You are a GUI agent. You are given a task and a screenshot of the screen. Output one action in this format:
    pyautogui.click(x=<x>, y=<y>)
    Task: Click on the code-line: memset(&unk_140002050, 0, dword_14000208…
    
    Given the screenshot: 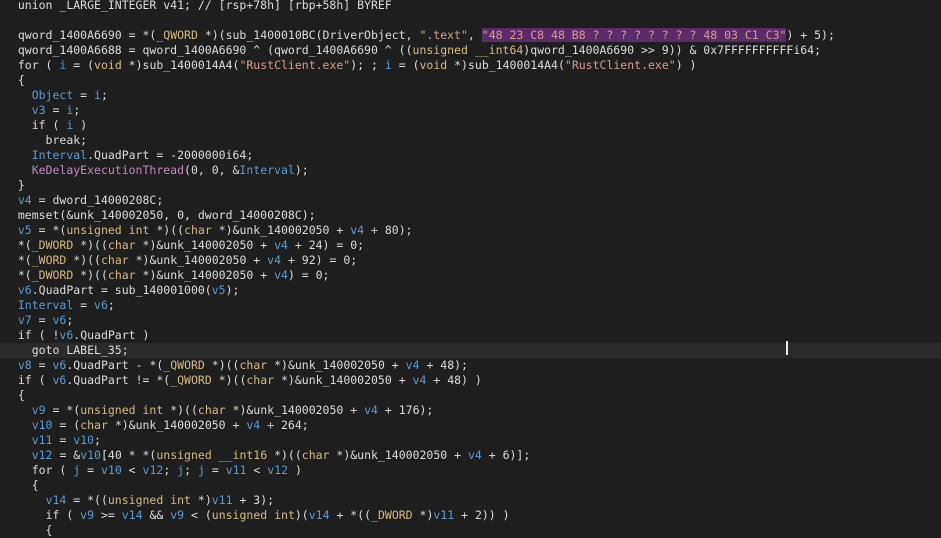 What is the action you would take?
    pyautogui.click(x=470, y=215)
    